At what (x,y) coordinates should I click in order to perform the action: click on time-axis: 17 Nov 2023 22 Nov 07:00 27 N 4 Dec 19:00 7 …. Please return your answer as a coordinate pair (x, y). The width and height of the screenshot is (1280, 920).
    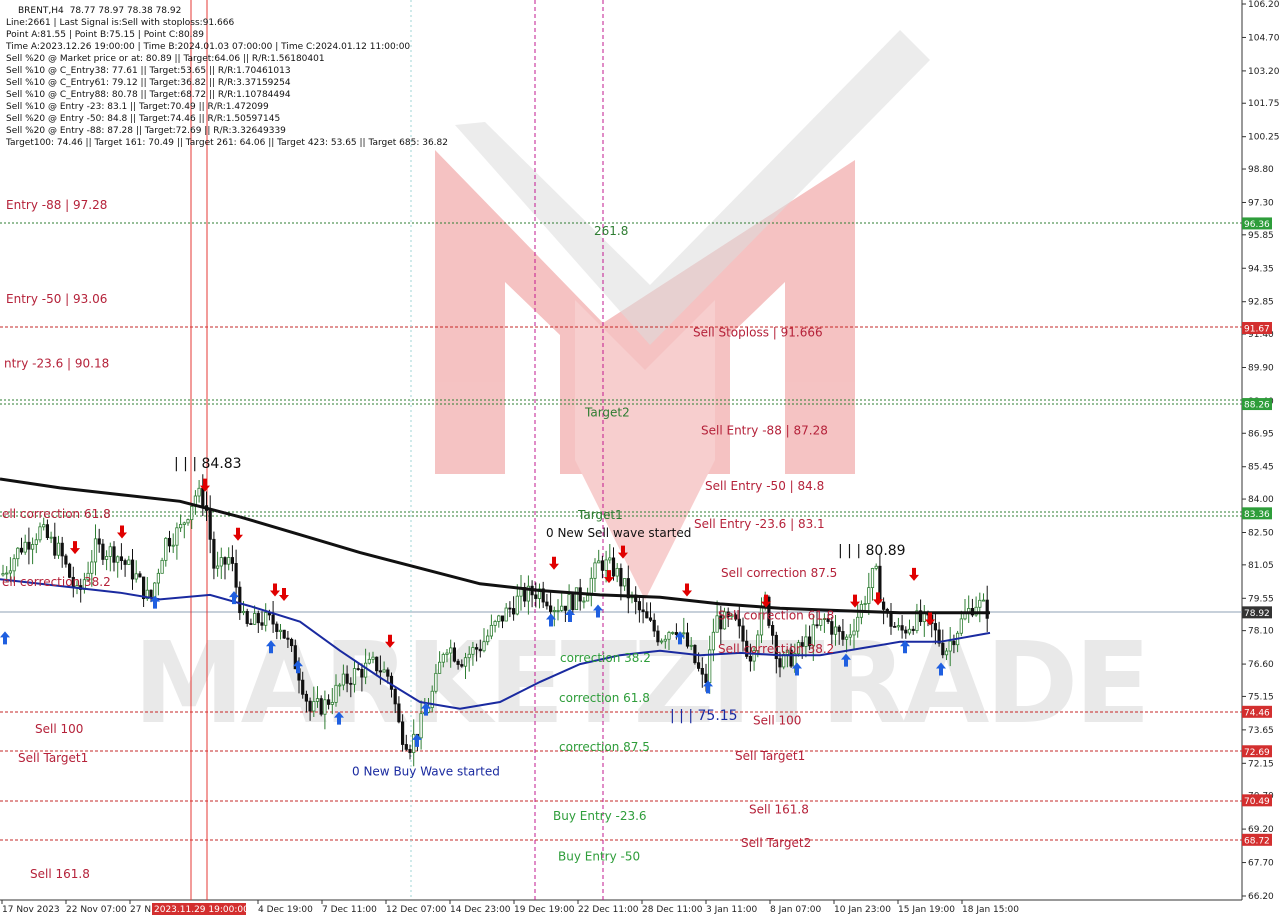
    Looking at the image, I should click on (510, 907).